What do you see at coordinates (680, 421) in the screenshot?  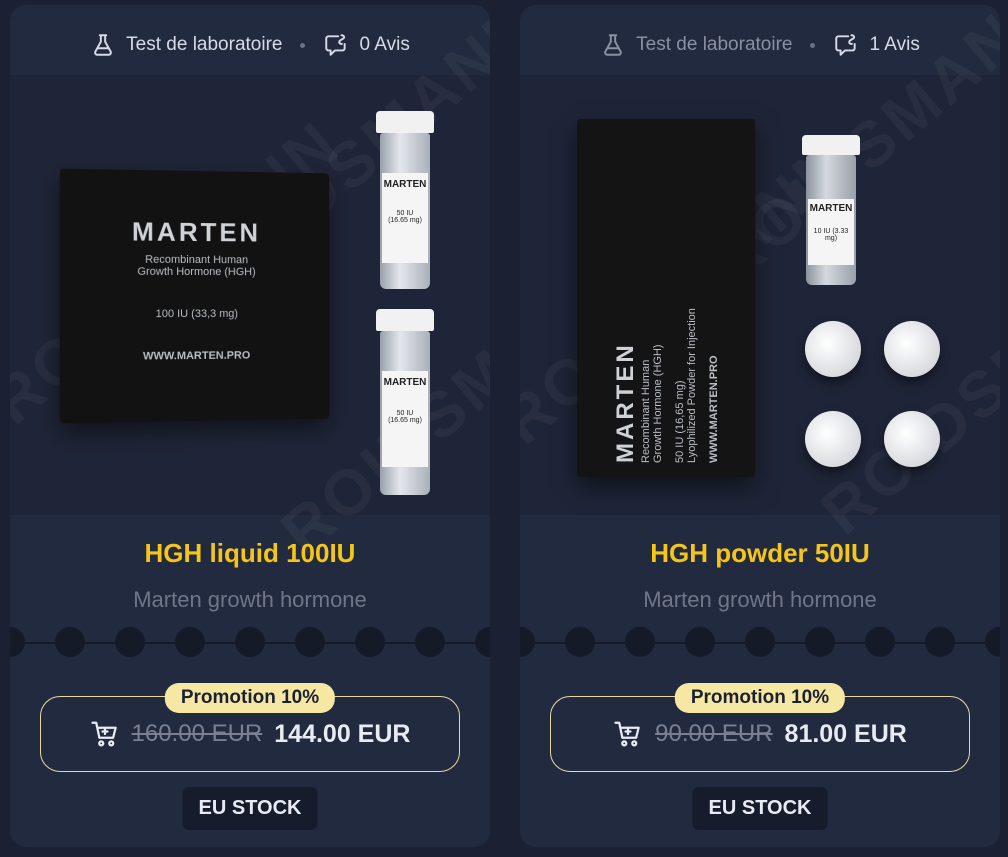 I see `box-dose: 50 IU (16,65 mg)` at bounding box center [680, 421].